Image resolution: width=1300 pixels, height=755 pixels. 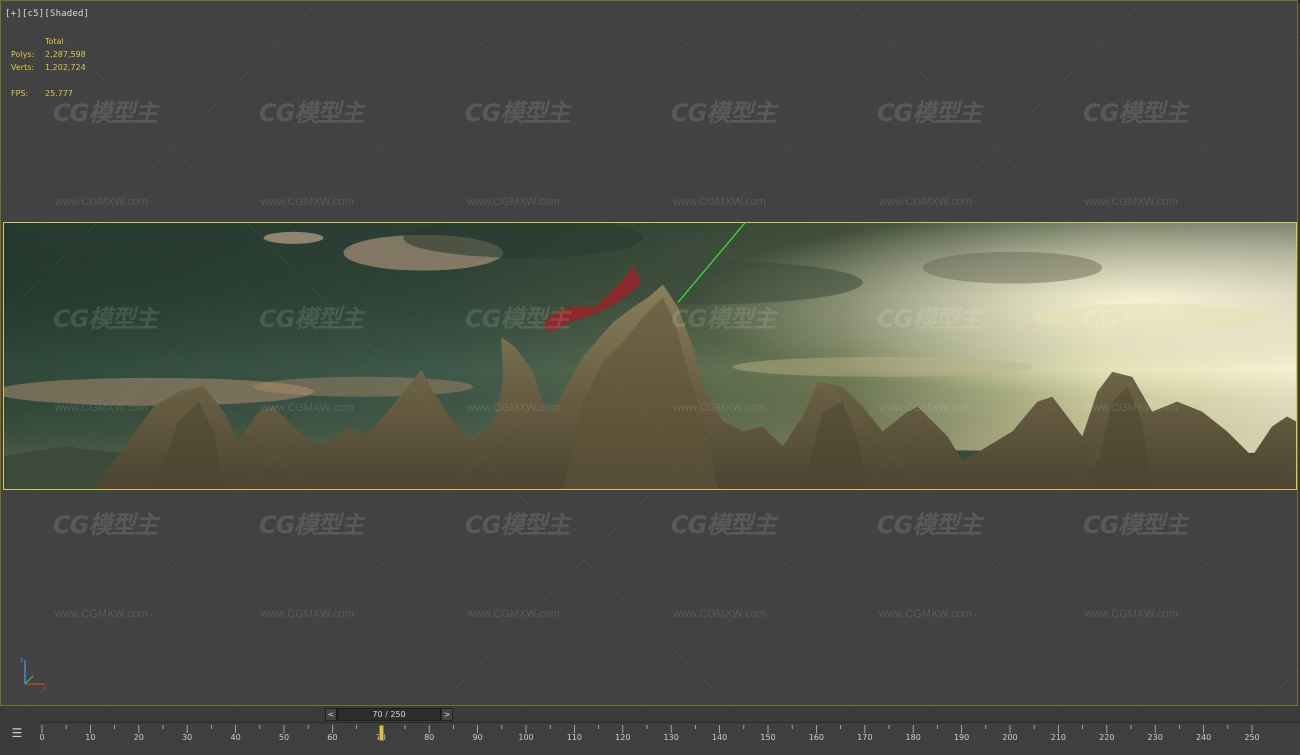 I want to click on ruler-label: 80, so click(x=429, y=737).